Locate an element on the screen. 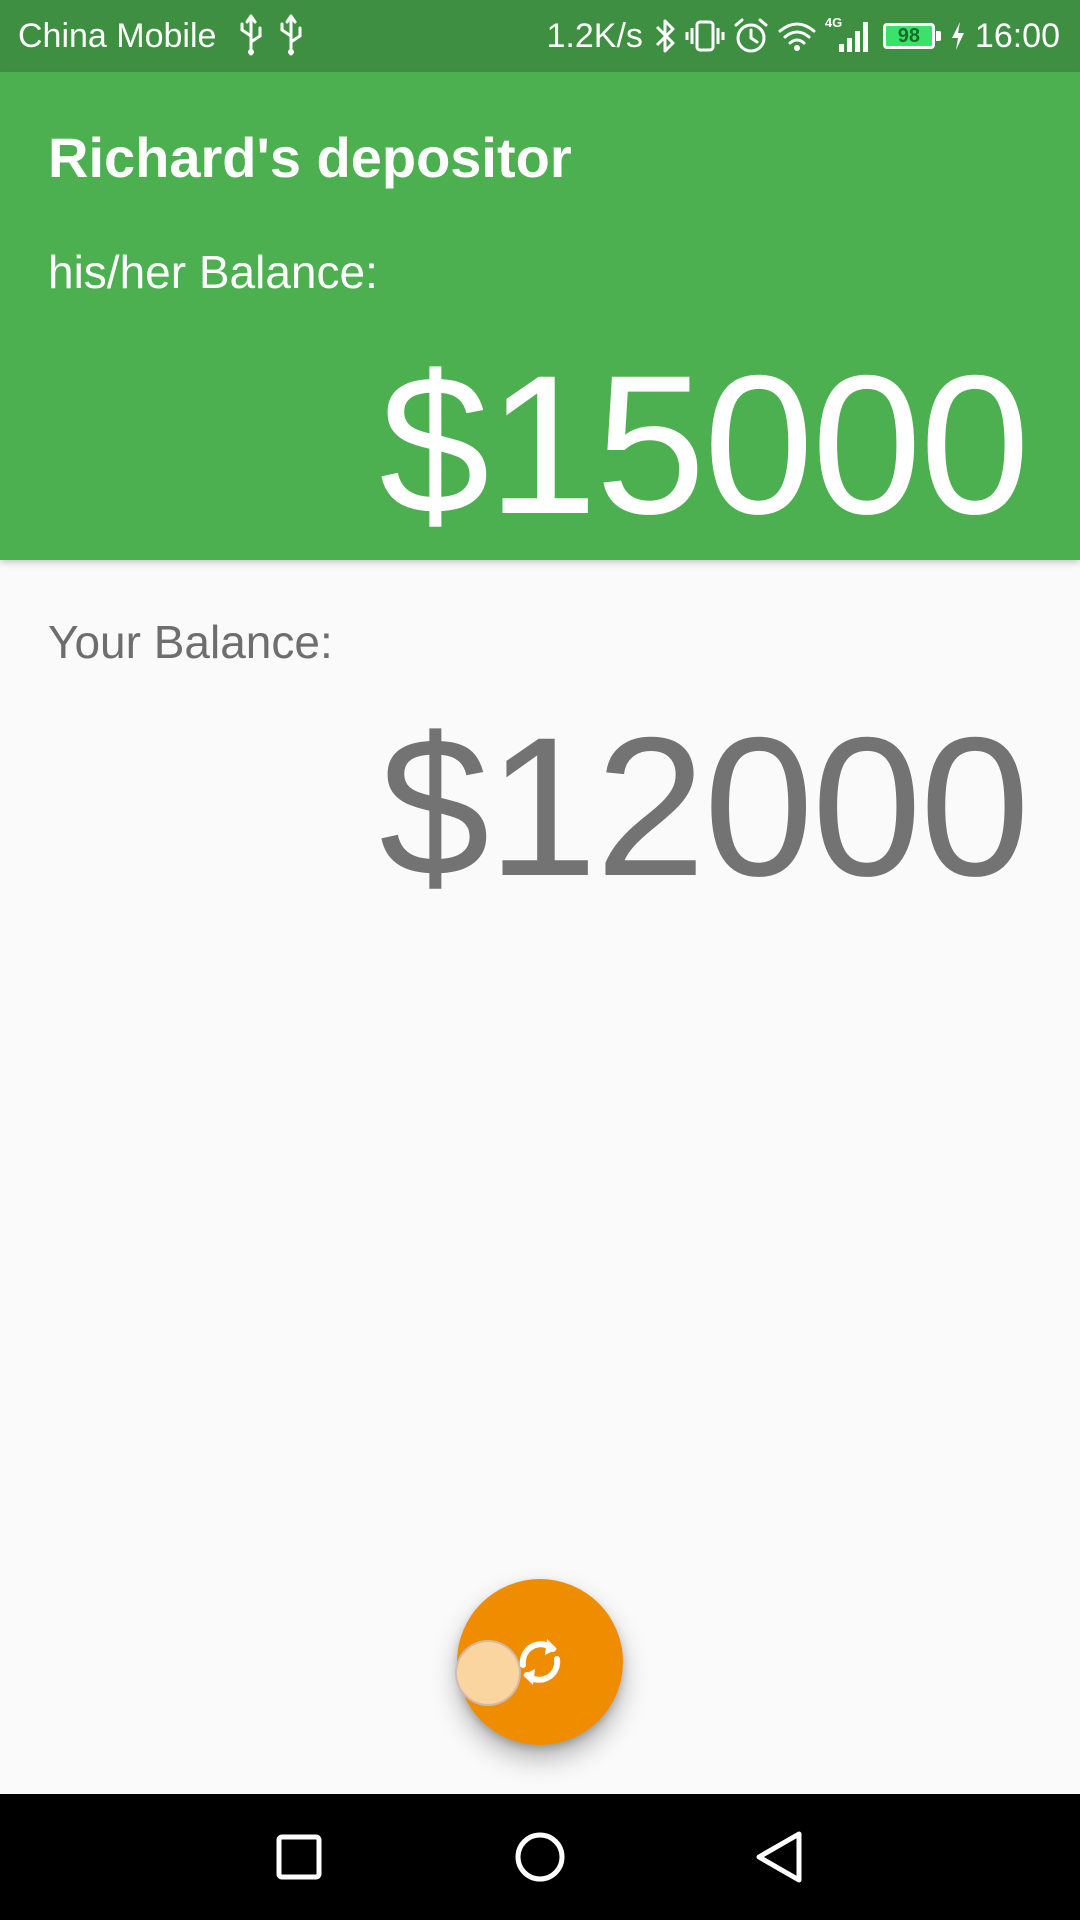  your-balance-label: Your Balance: is located at coordinates (190, 642).